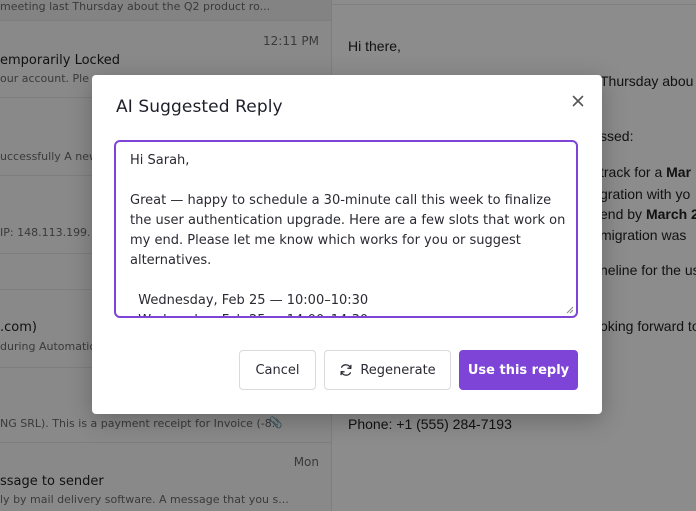  What do you see at coordinates (199, 107) in the screenshot?
I see `dialog-title: AI Suggested Reply` at bounding box center [199, 107].